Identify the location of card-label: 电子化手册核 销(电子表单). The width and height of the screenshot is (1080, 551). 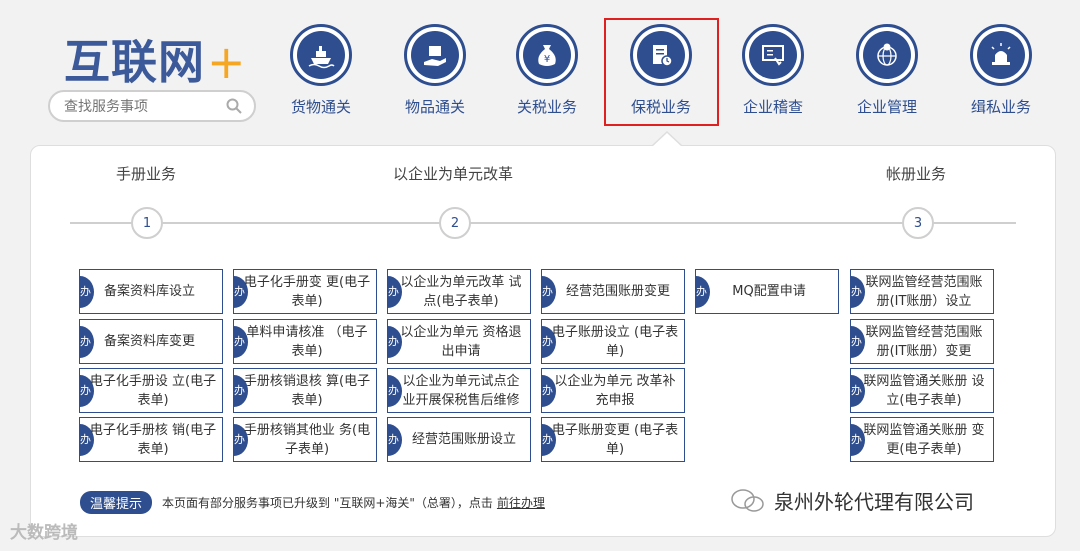
(153, 439).